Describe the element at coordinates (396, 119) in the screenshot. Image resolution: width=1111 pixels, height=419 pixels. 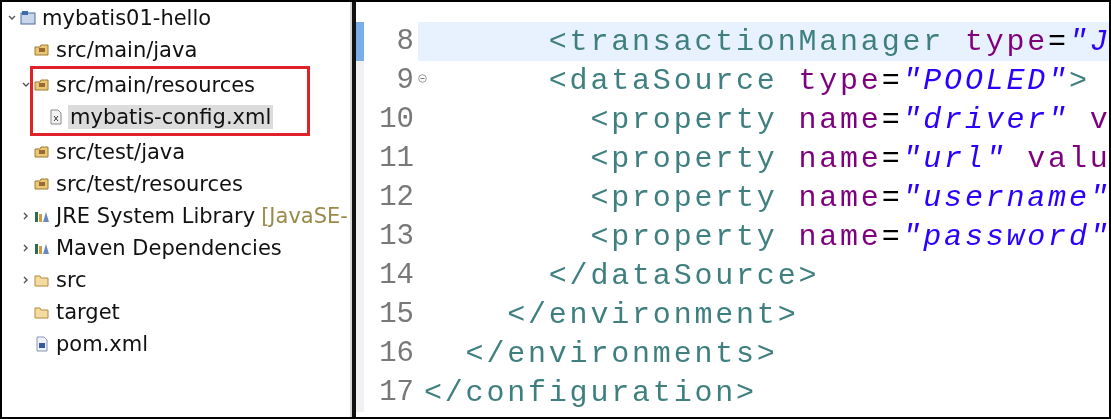
I see `line-number: 10` at that location.